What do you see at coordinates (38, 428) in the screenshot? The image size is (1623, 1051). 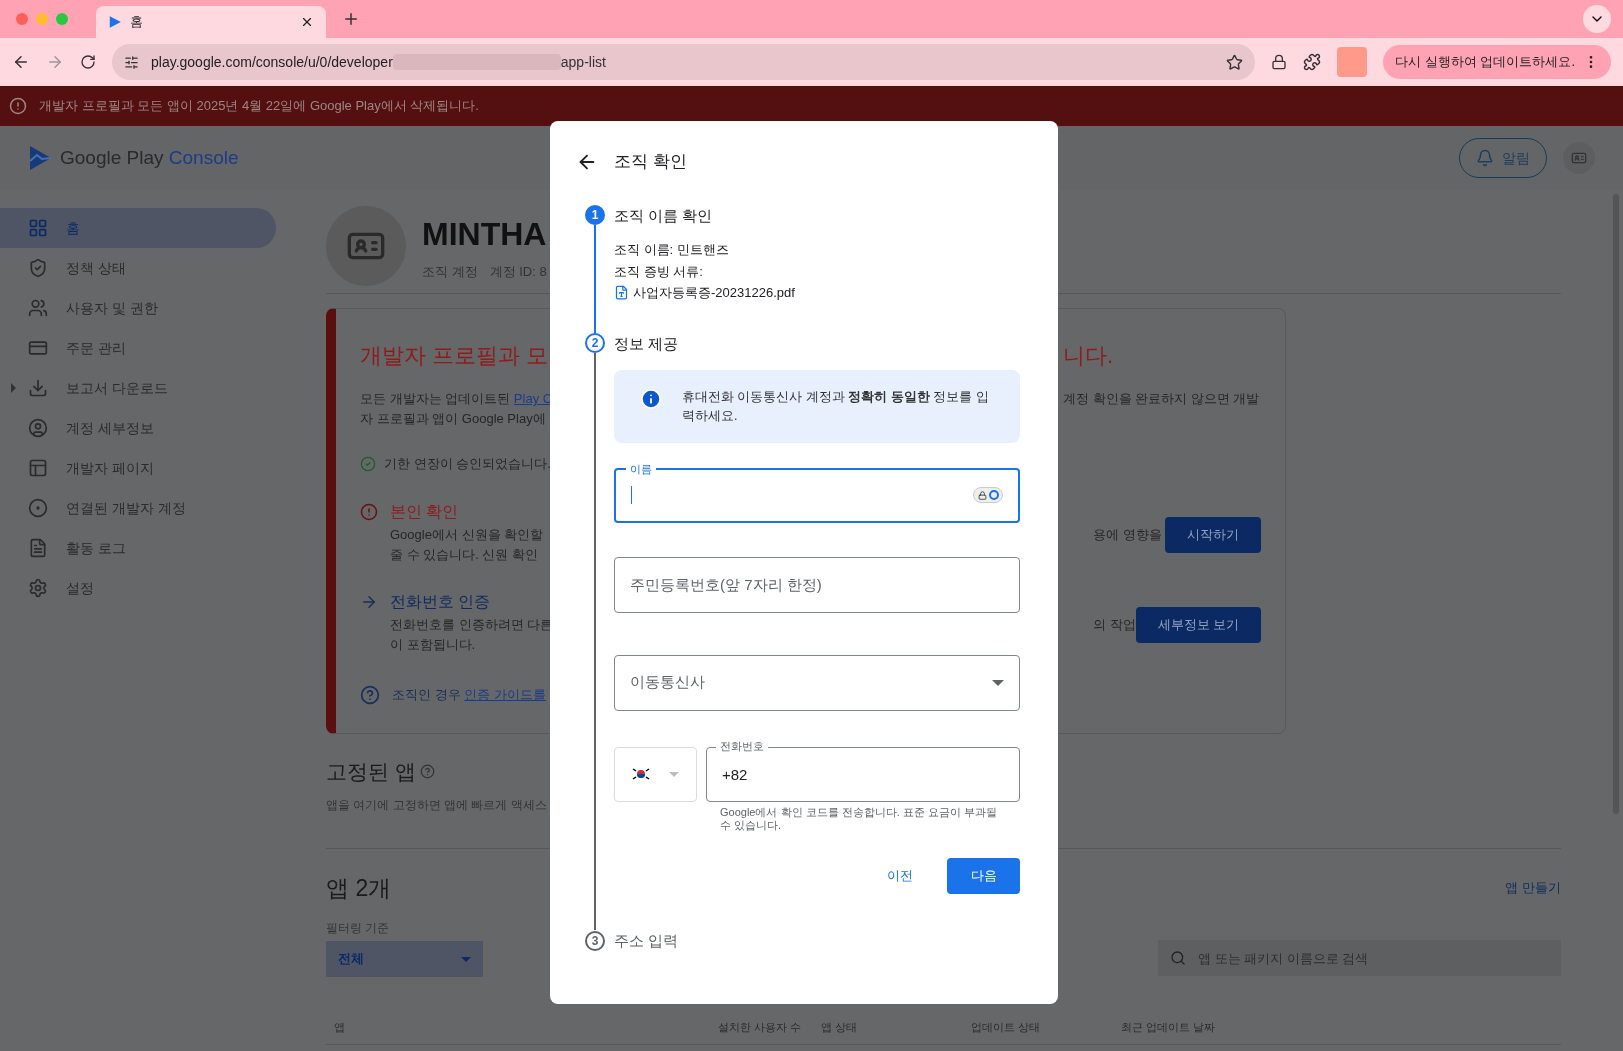 I see `account-icon` at bounding box center [38, 428].